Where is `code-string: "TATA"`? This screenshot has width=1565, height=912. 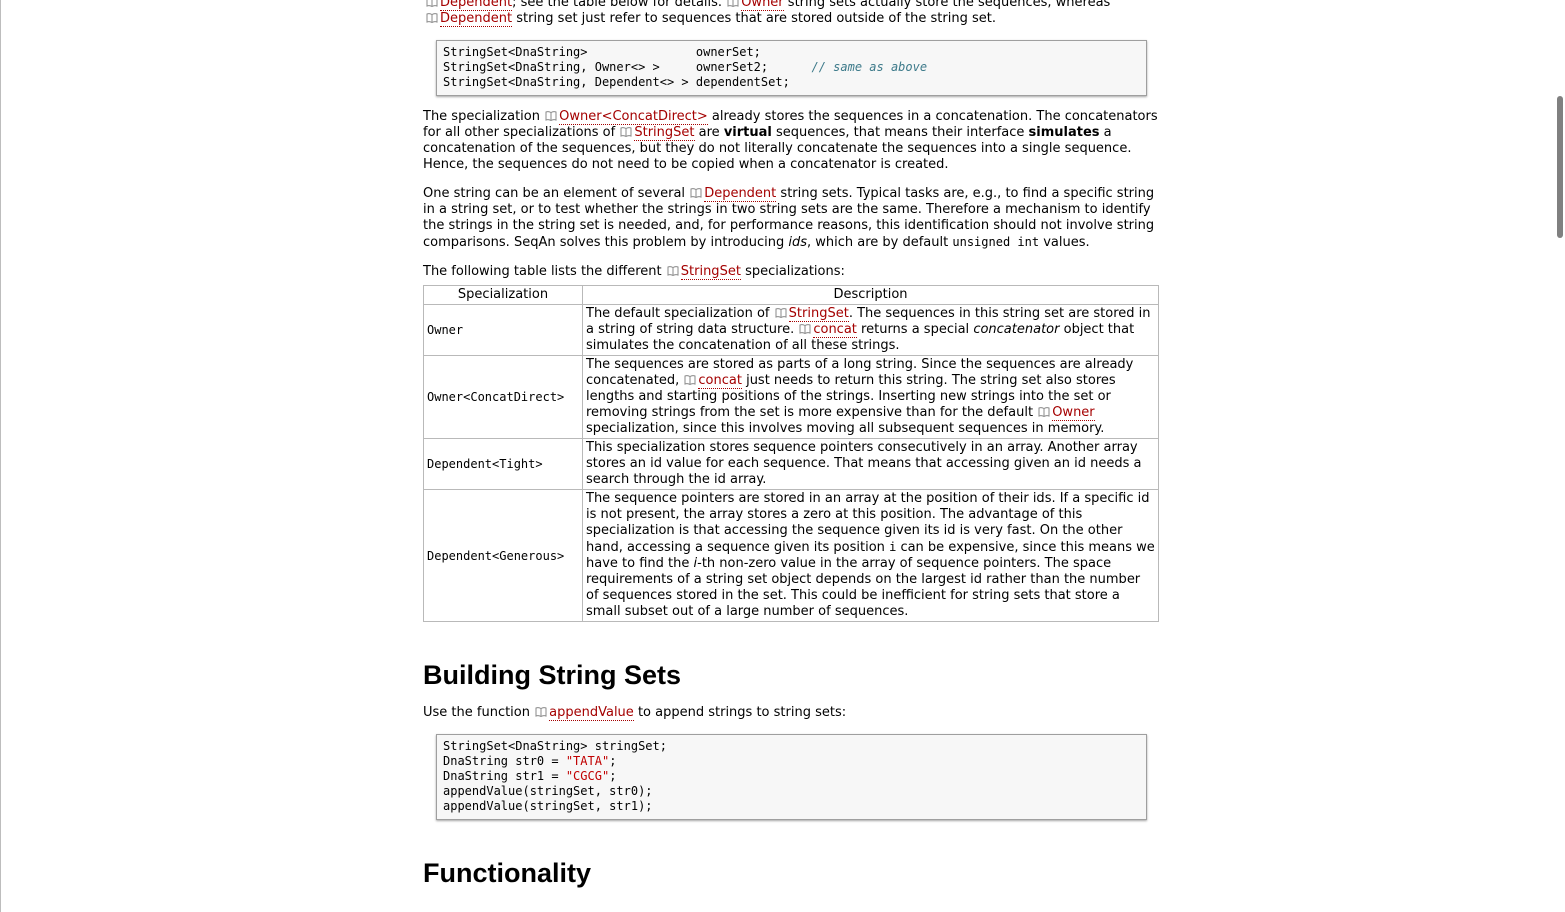 code-string: "TATA" is located at coordinates (587, 761).